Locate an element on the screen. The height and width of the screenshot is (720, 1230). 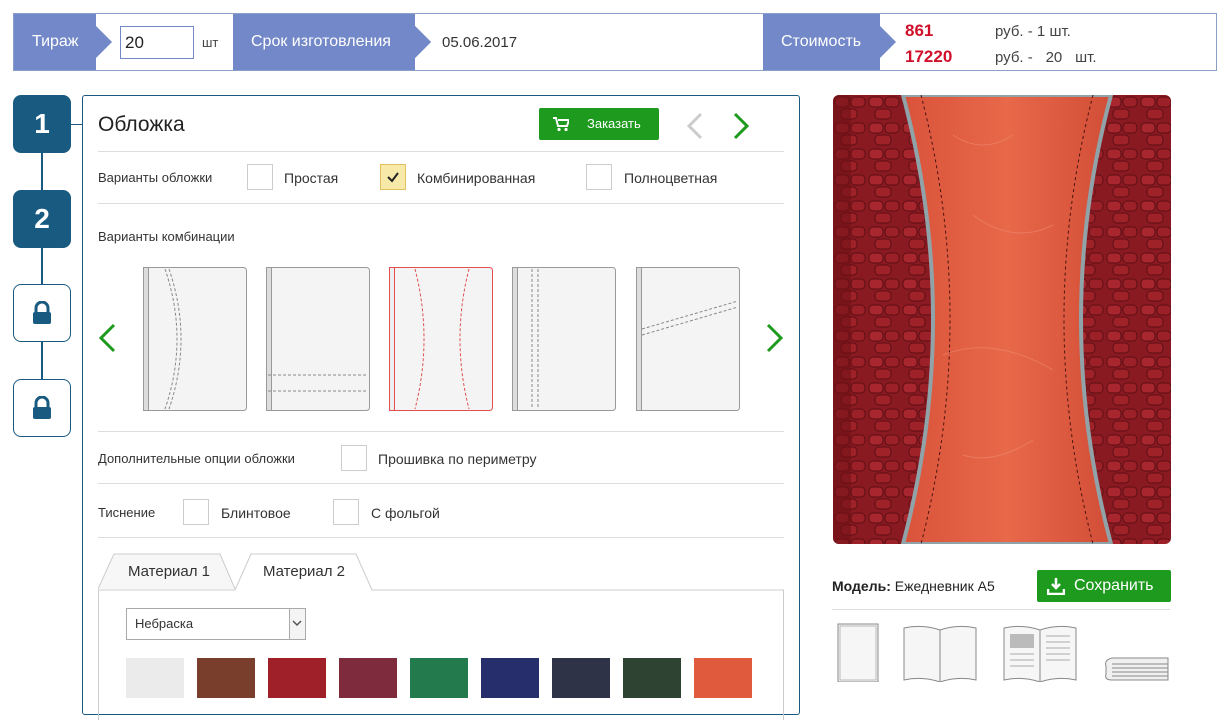
blind-emboss-checkbox is located at coordinates (196, 512).